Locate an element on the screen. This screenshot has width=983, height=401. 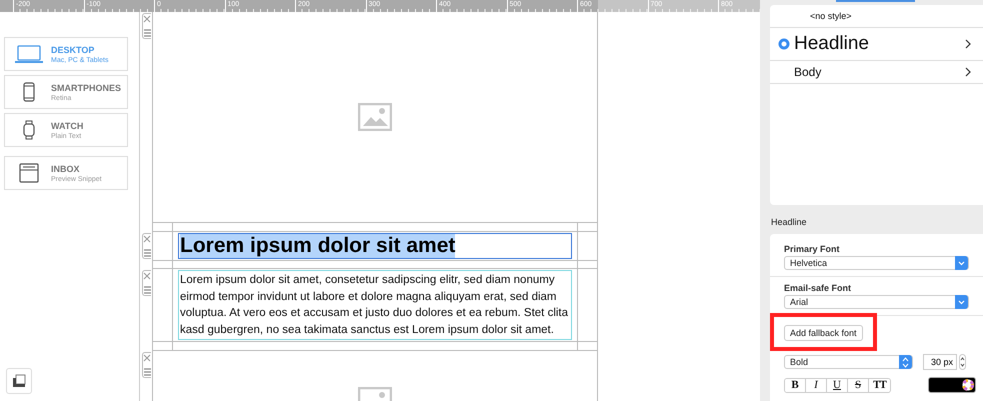
primary-font-label: Primary Font is located at coordinates (812, 249).